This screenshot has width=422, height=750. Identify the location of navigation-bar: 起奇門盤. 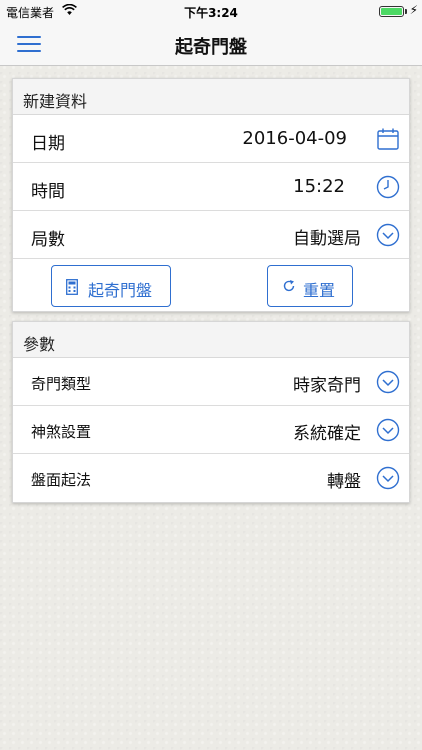
(211, 44).